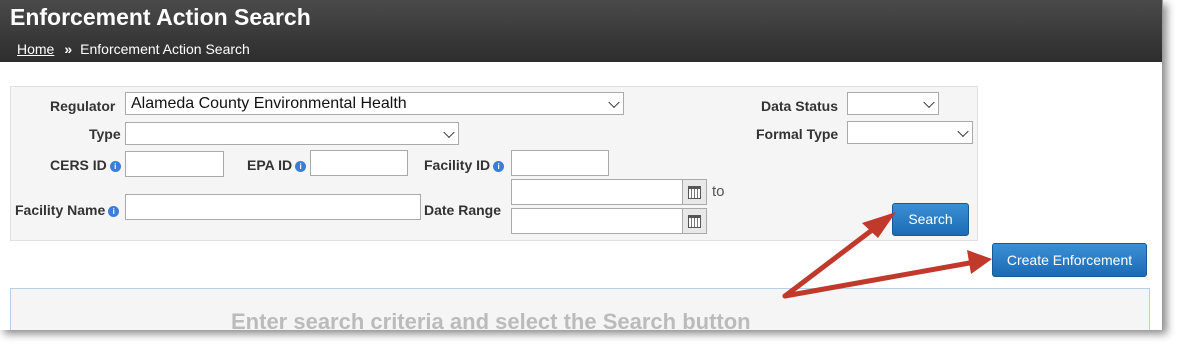  Describe the element at coordinates (979, 262) in the screenshot. I see `annotation-arrow-head` at that location.